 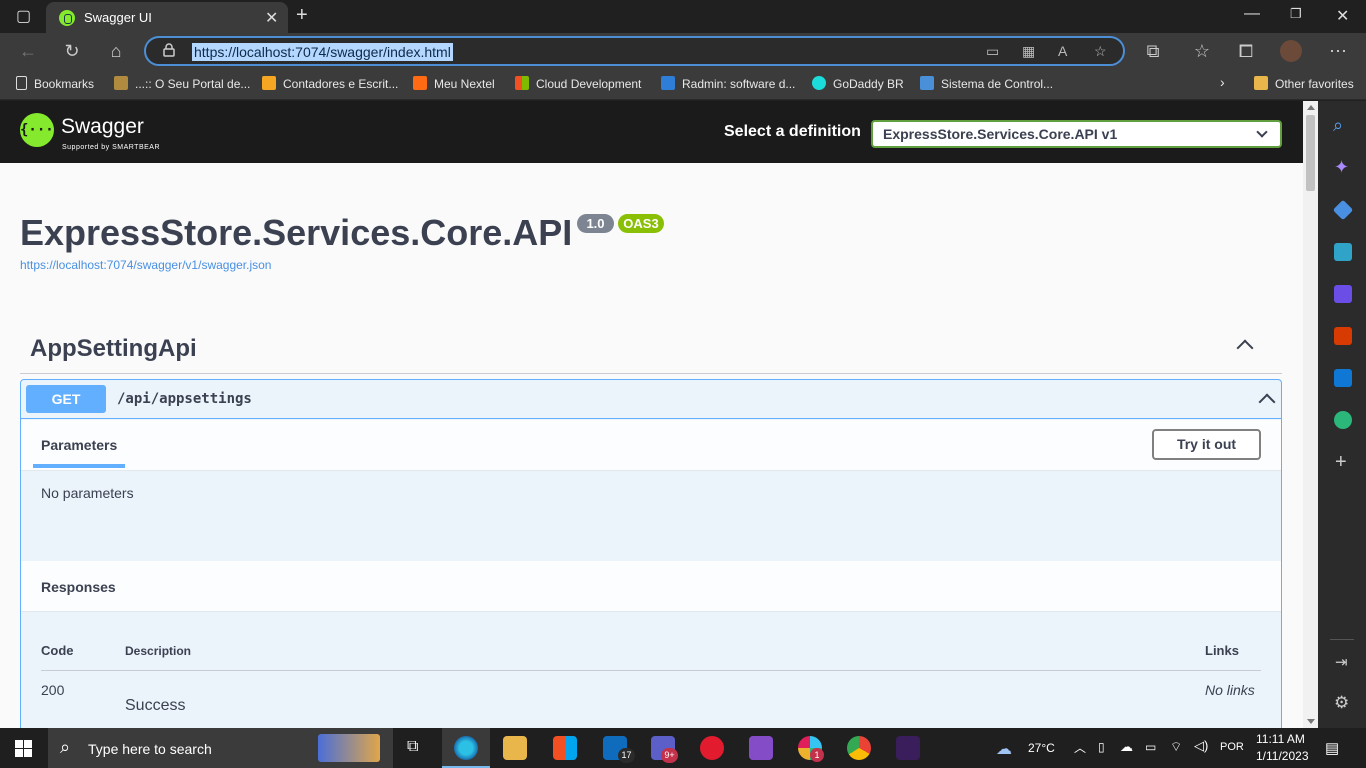 What do you see at coordinates (565, 748) in the screenshot?
I see `store-icon` at bounding box center [565, 748].